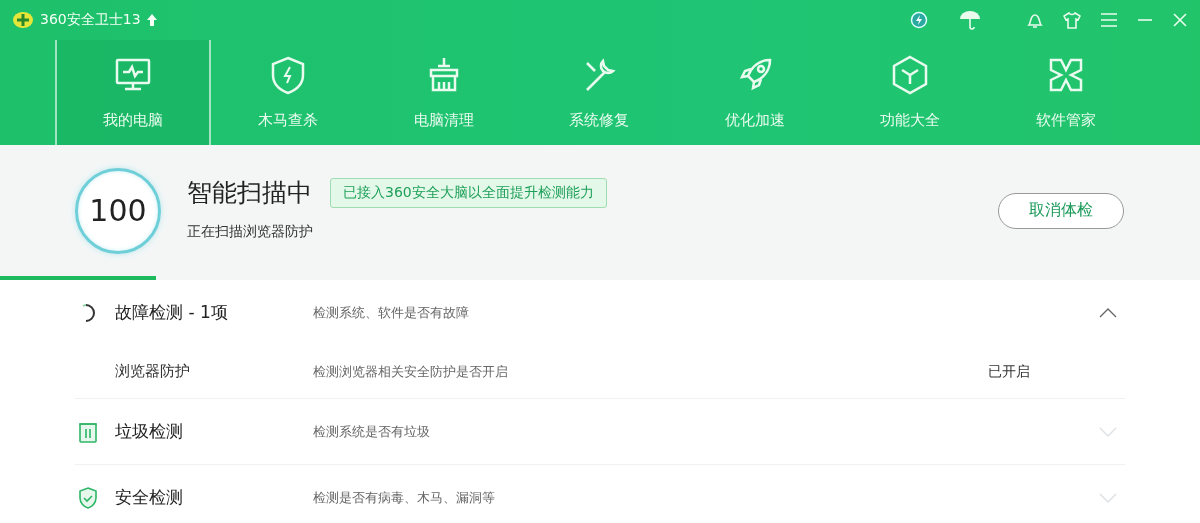 The image size is (1200, 523). I want to click on item-title: 浏览器防护, so click(153, 371).